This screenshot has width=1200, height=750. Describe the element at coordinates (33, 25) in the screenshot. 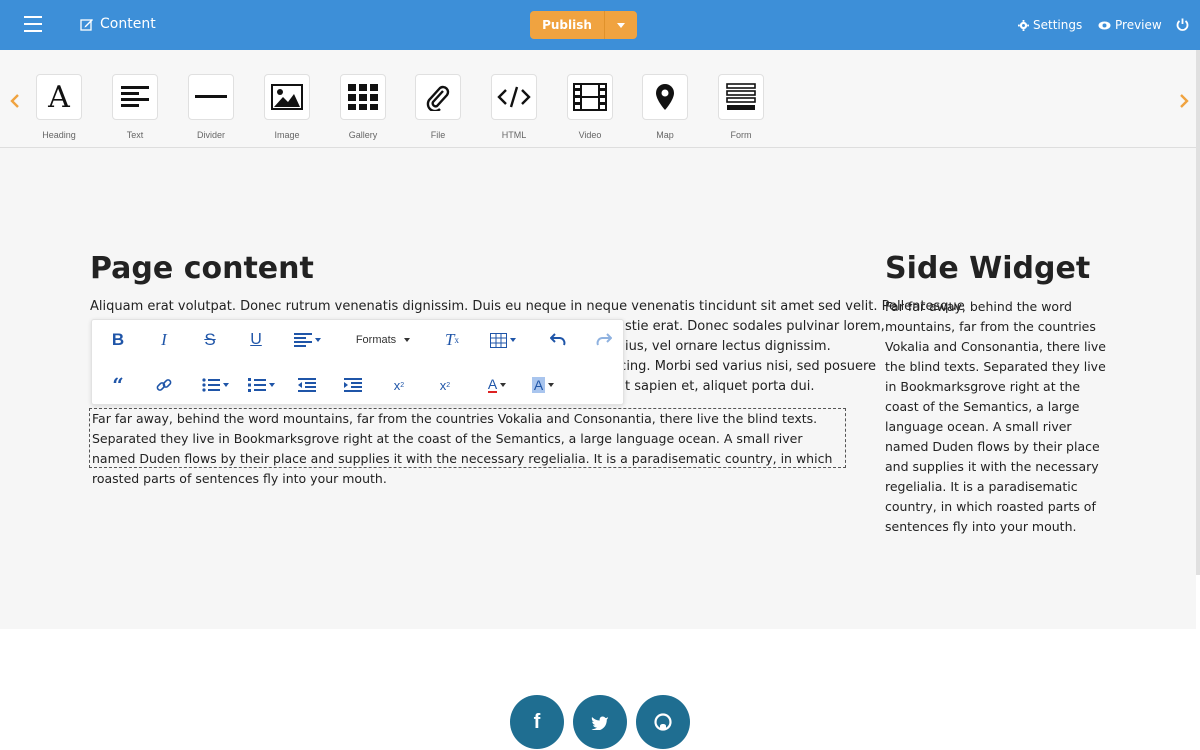

I see `menu-icon` at that location.